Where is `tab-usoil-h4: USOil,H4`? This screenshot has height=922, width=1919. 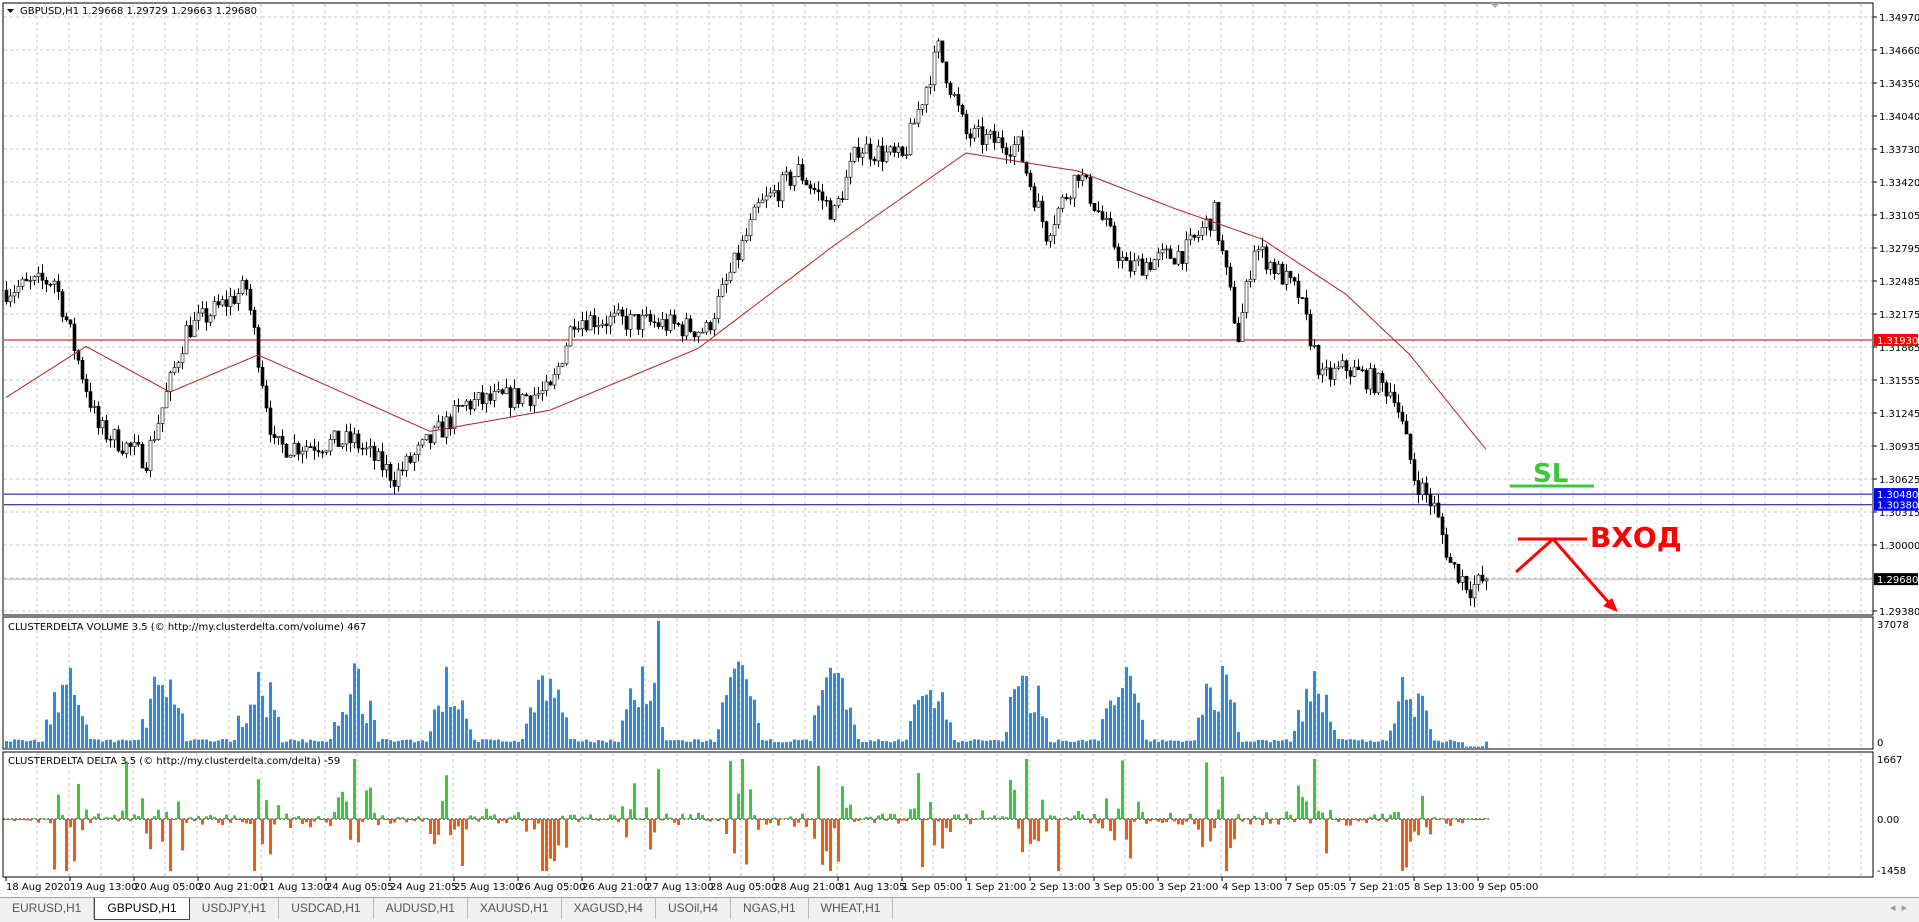 tab-usoil-h4: USOil,H4 is located at coordinates (693, 908).